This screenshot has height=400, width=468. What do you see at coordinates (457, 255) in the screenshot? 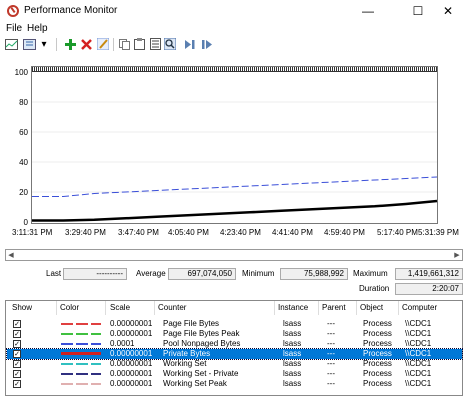
I see `scroll-right-icon: ▶` at bounding box center [457, 255].